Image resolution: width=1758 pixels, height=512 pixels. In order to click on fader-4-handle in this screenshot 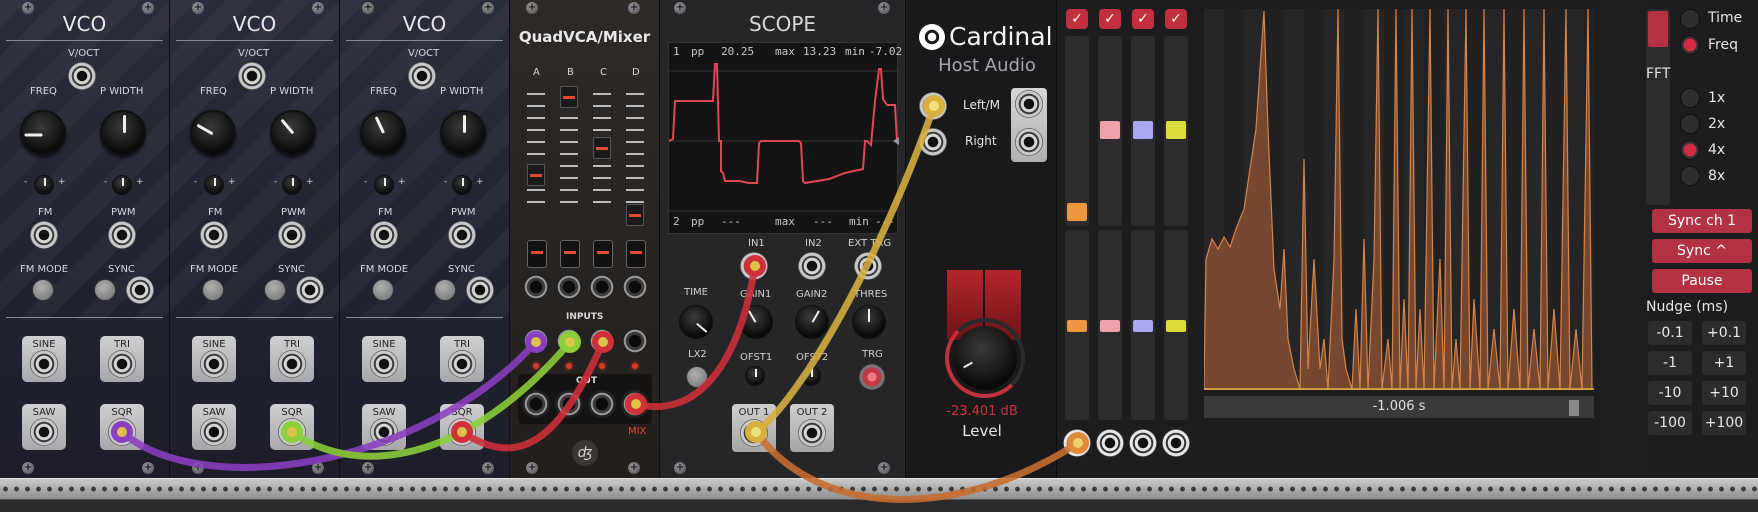, I will do `click(1176, 130)`.